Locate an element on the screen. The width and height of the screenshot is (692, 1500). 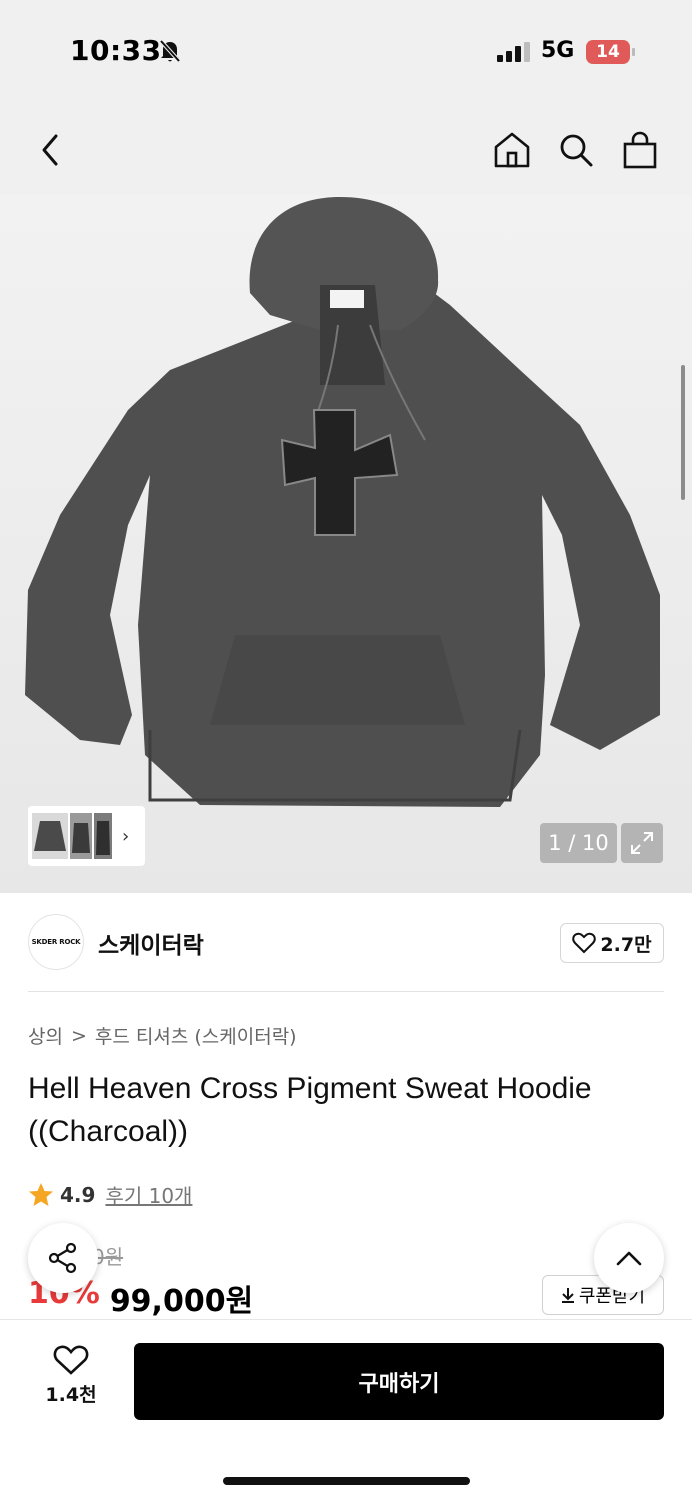
chevron-up-icon is located at coordinates (629, 1258).